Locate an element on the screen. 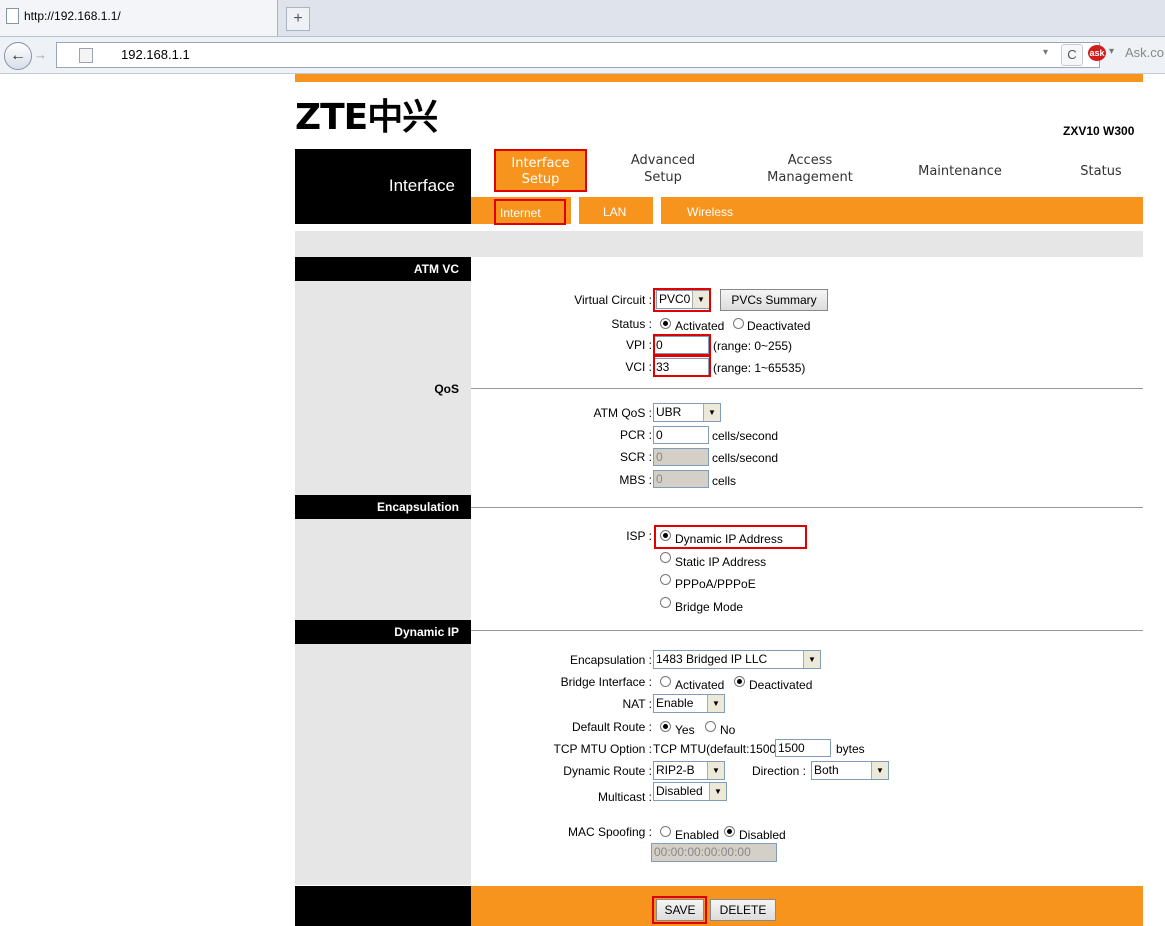 This screenshot has height=926, width=1165. bridge-activated-label: Activated is located at coordinates (700, 685).